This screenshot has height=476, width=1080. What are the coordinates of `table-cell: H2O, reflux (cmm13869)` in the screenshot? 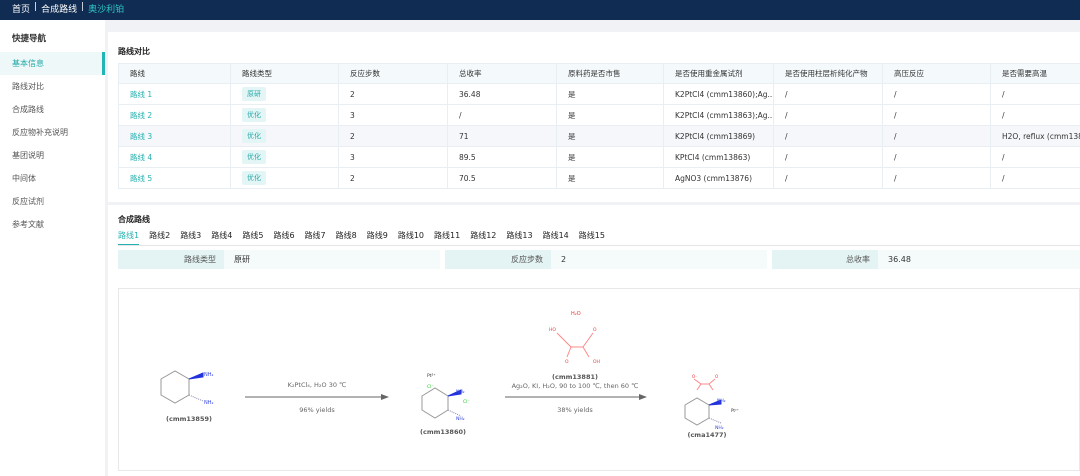 It's located at (1035, 136).